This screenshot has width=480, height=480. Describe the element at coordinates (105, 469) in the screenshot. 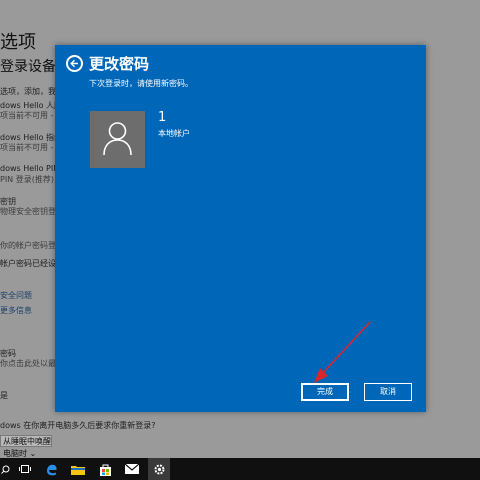

I see `store-icon` at that location.